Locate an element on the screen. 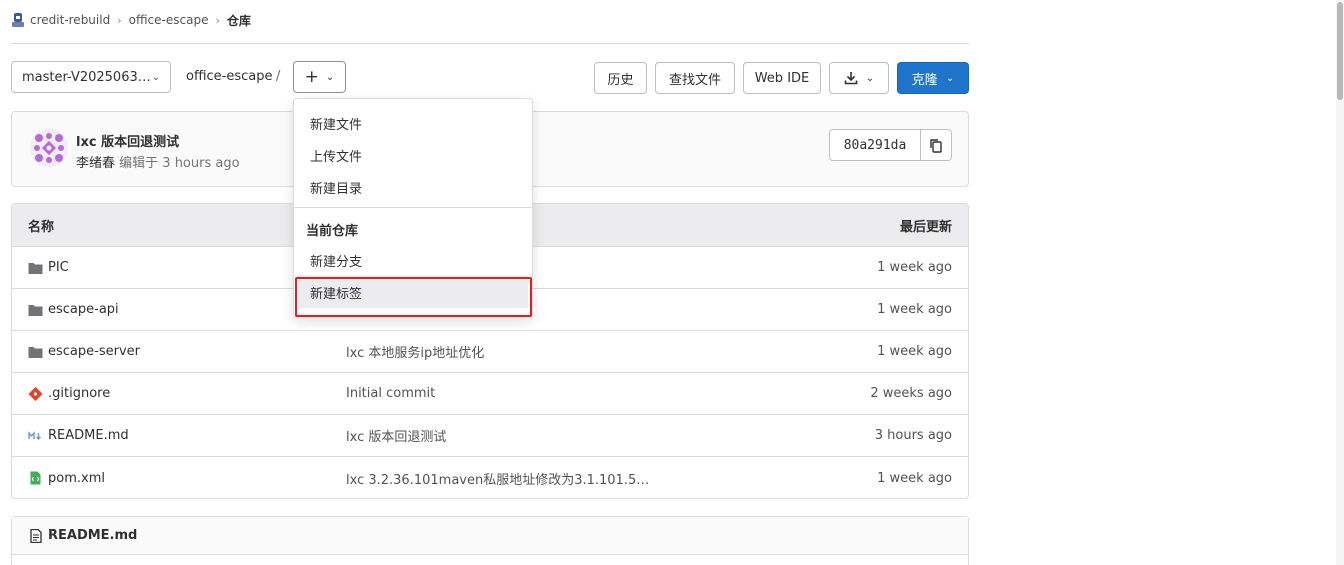  column-header-name: 名称 is located at coordinates (41, 227).